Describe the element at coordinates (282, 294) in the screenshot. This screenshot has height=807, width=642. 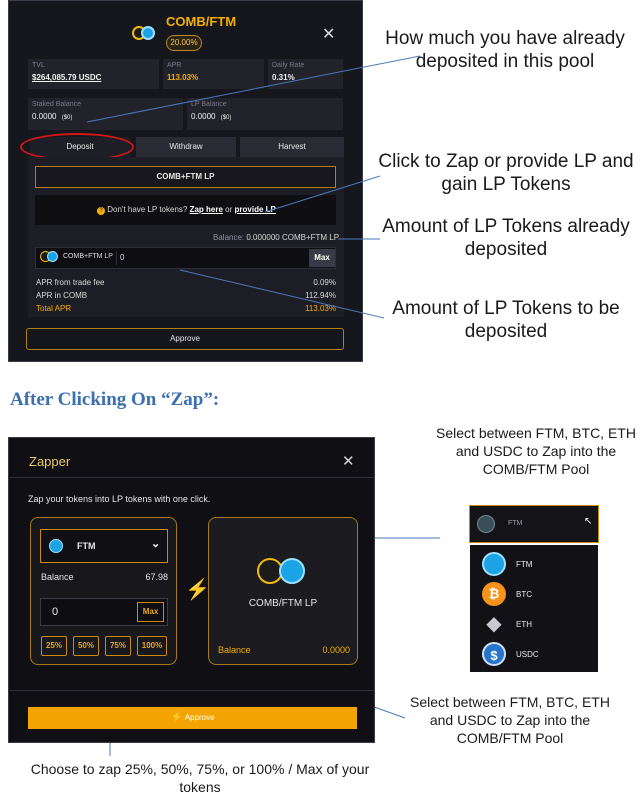
I see `pointer-lp-tobe` at that location.